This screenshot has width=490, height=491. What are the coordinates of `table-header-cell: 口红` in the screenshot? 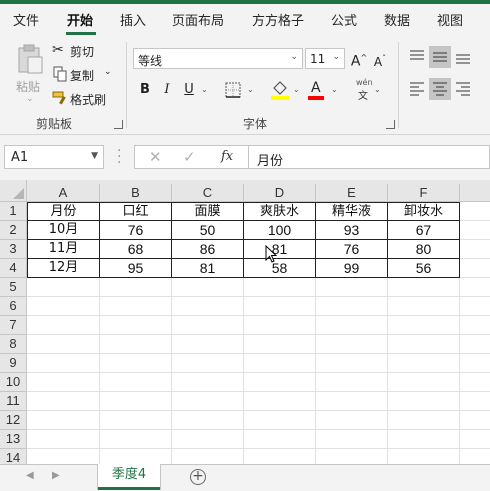 It's located at (136, 211).